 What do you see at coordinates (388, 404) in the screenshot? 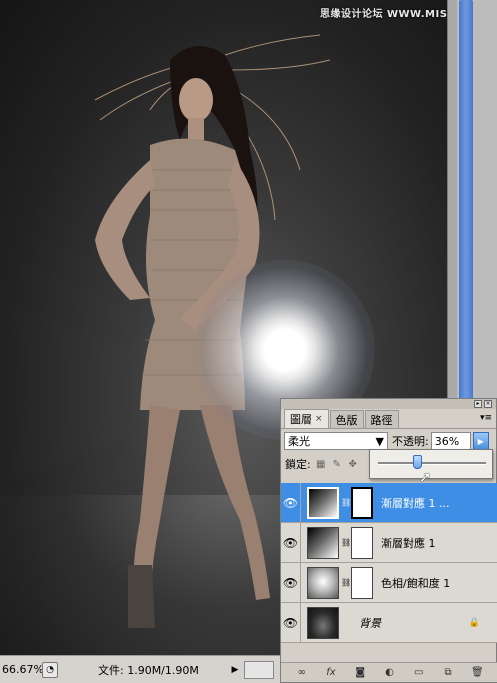
I see `panel-titlebar: ▸ ×` at bounding box center [388, 404].